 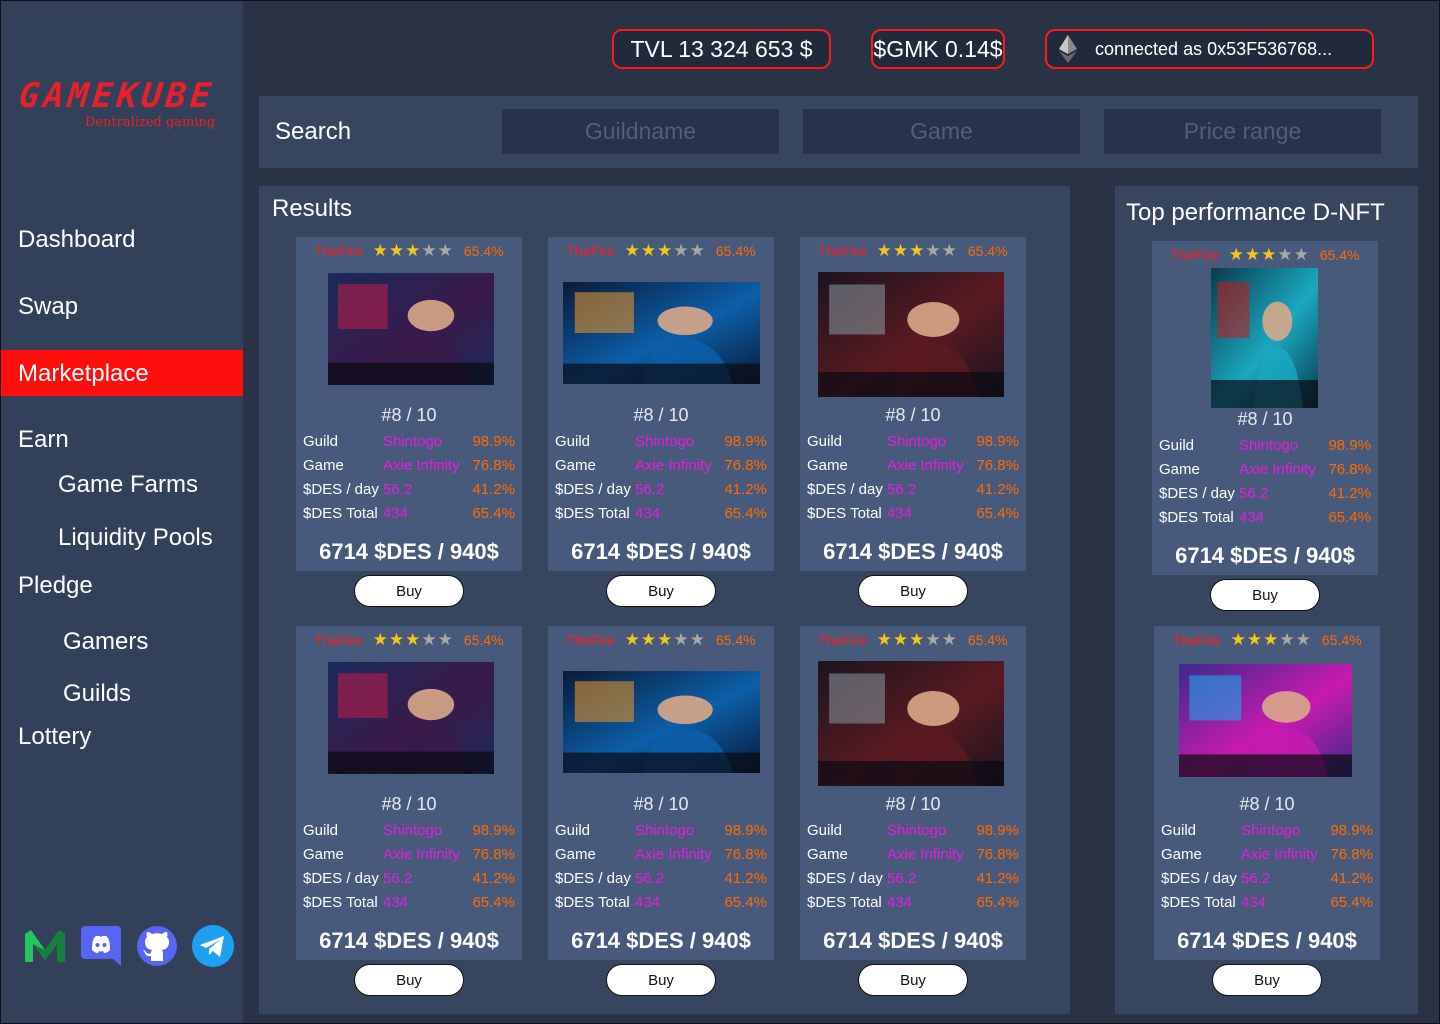 What do you see at coordinates (745, 441) in the screenshot?
I see `stat-percent: 98.9%` at bounding box center [745, 441].